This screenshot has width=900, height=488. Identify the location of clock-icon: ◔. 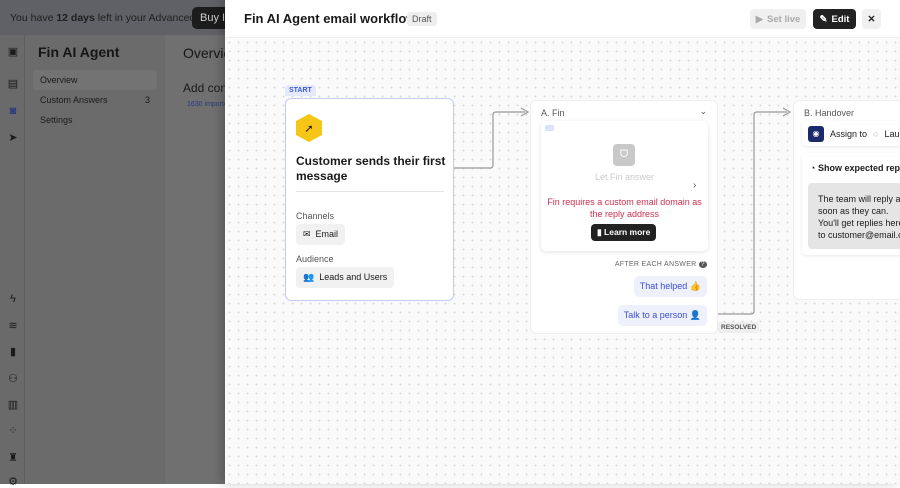
(813, 168).